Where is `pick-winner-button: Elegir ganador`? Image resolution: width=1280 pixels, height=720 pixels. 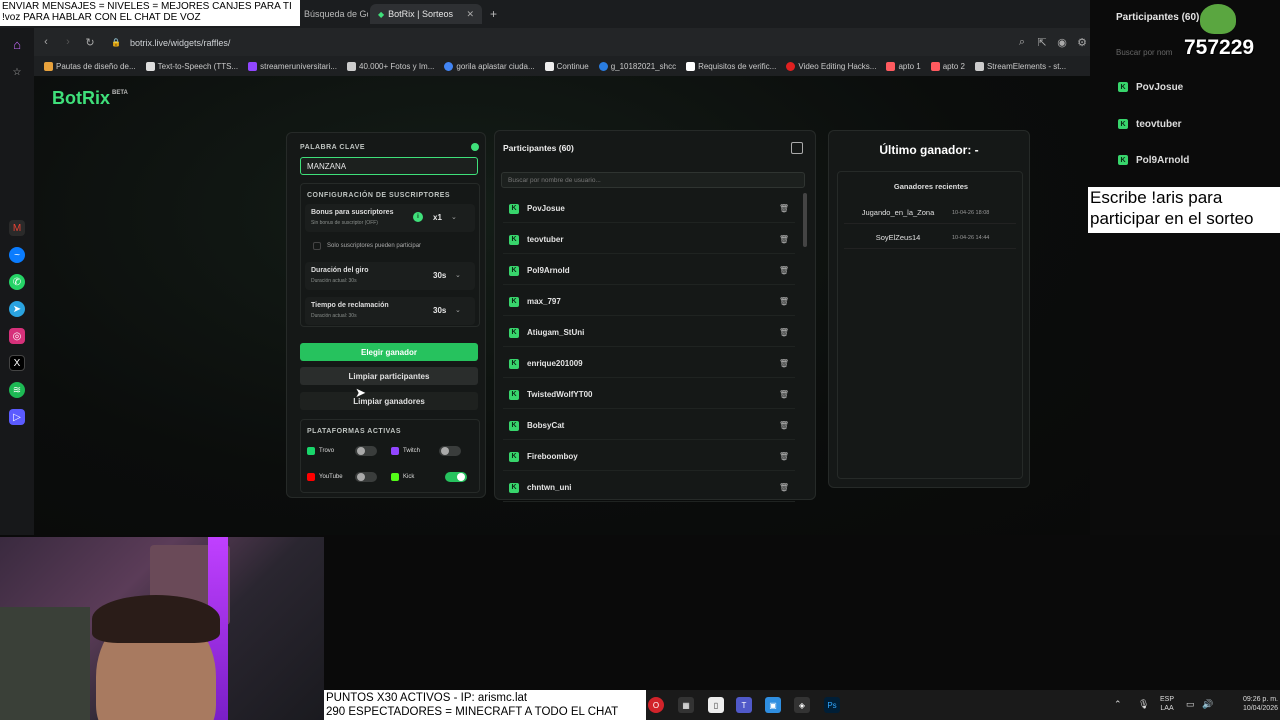 pick-winner-button: Elegir ganador is located at coordinates (389, 352).